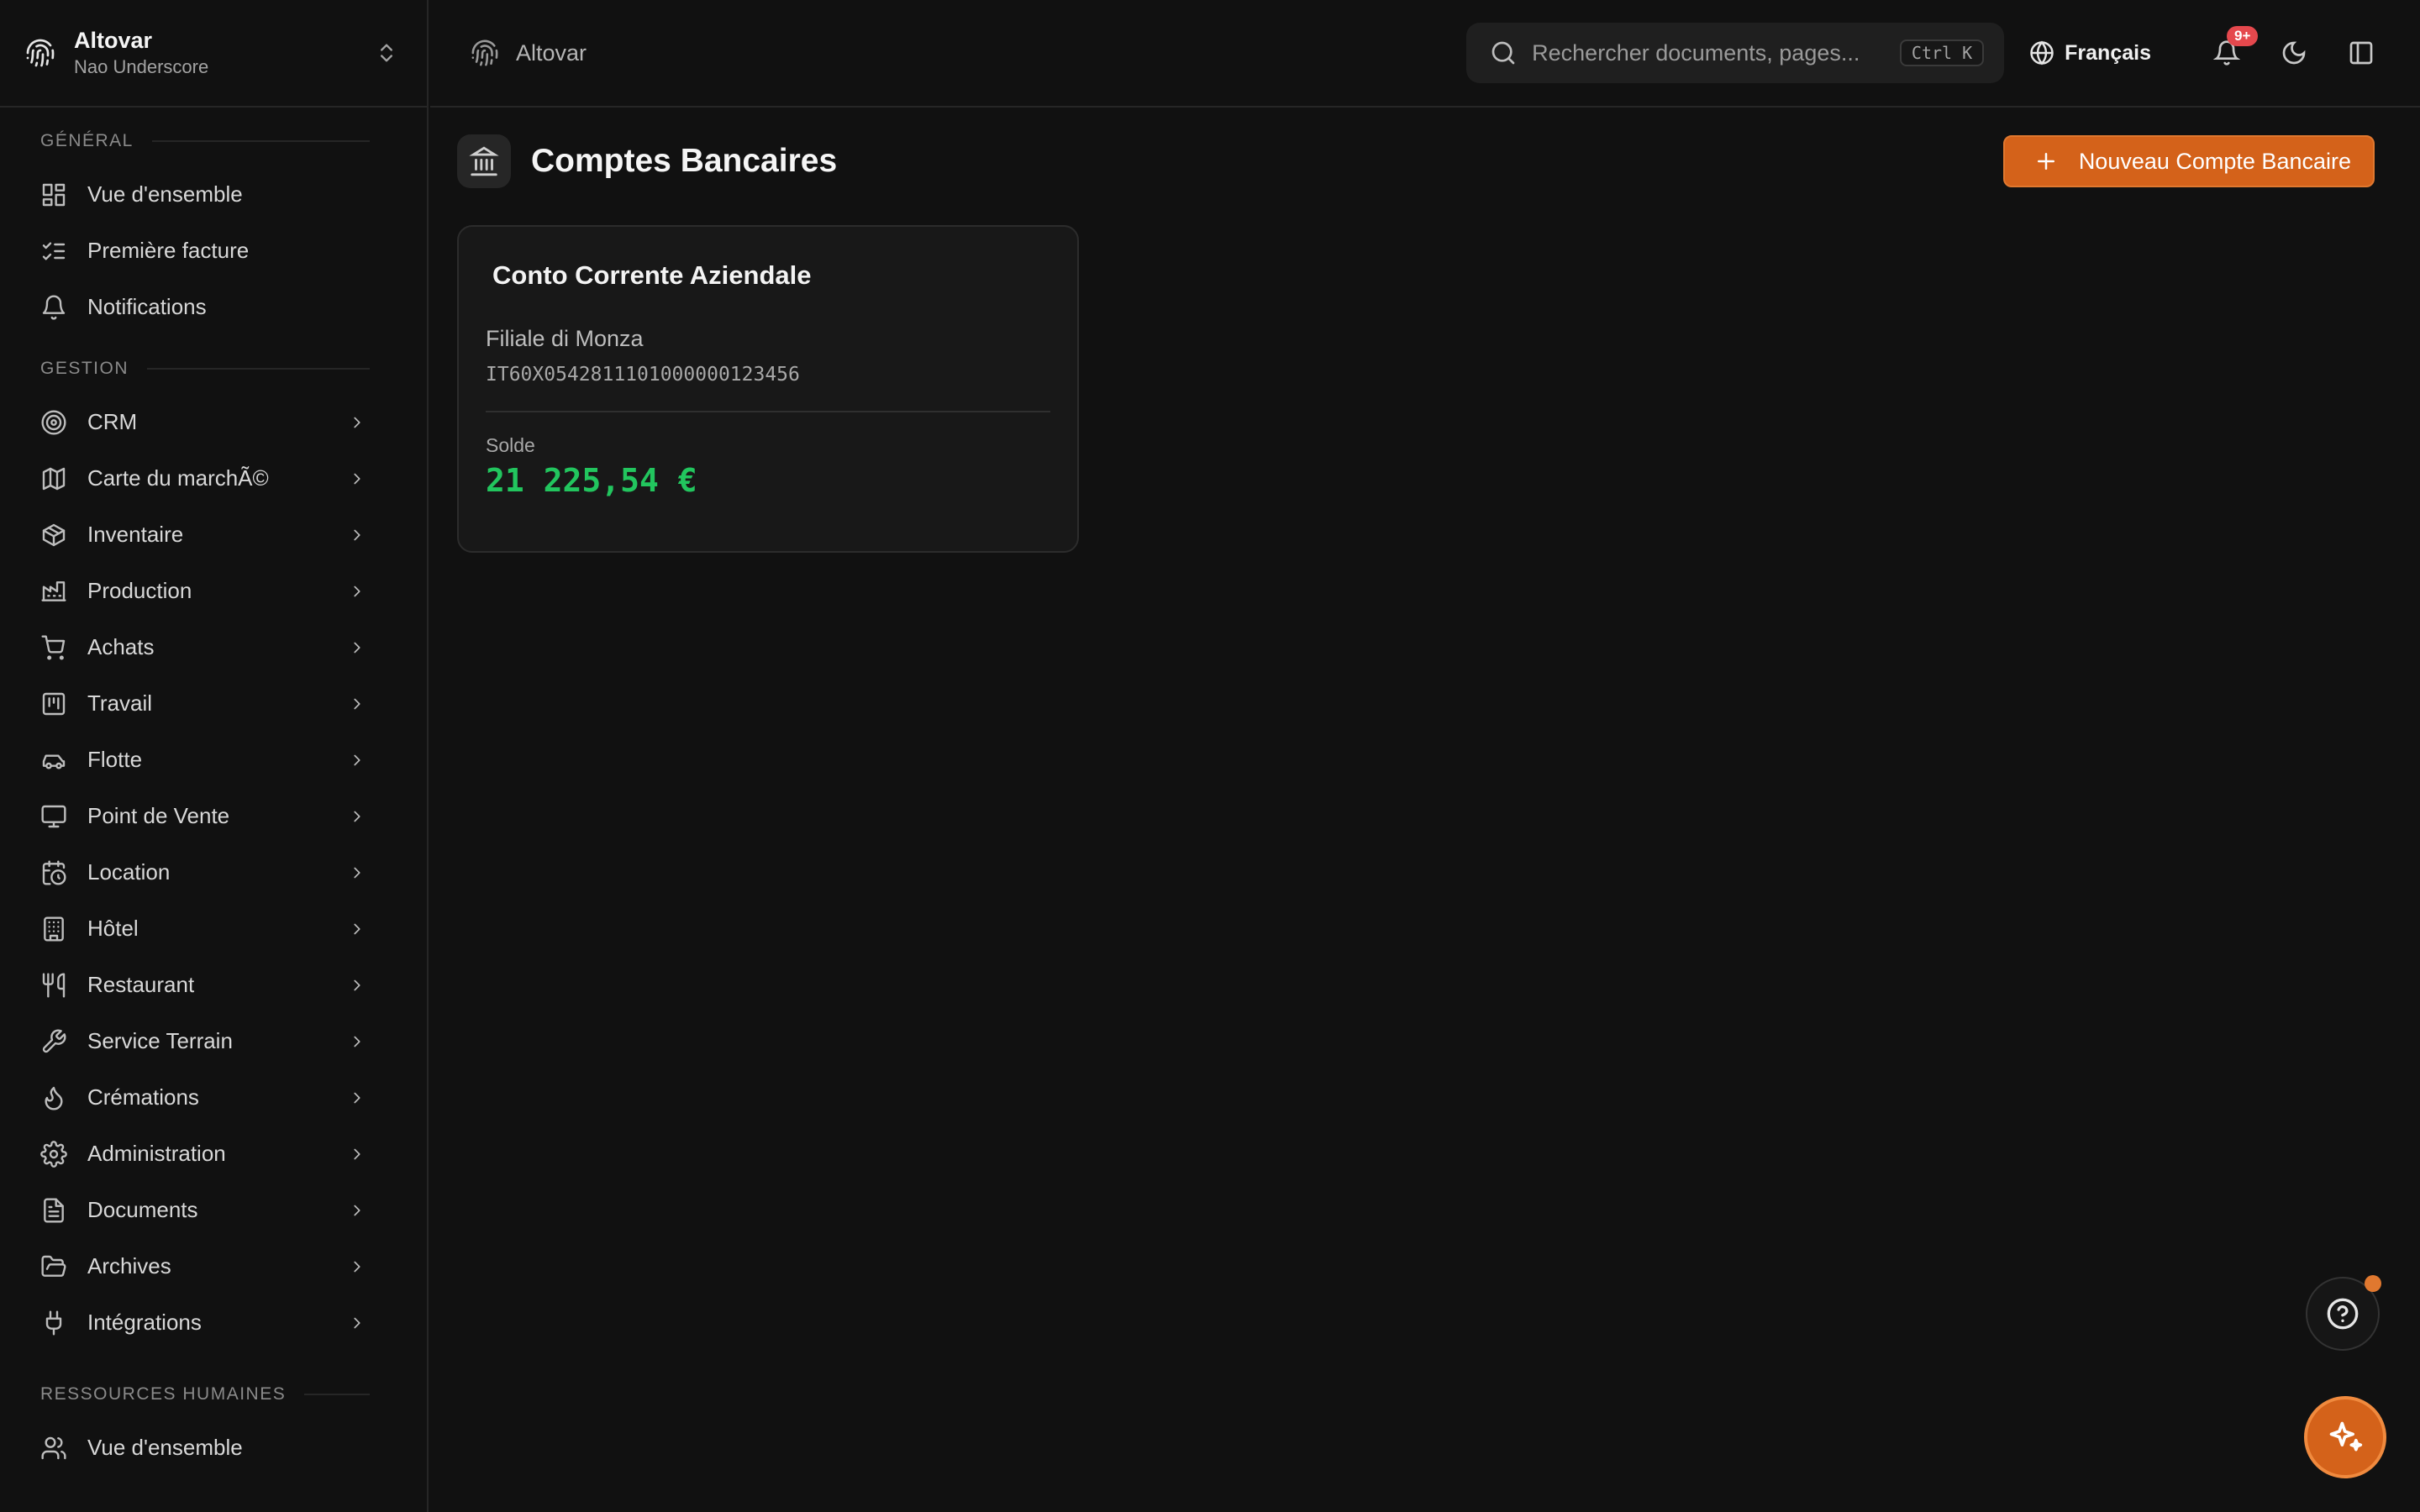  Describe the element at coordinates (120, 703) in the screenshot. I see `sidebar-item-label: Travail` at that location.